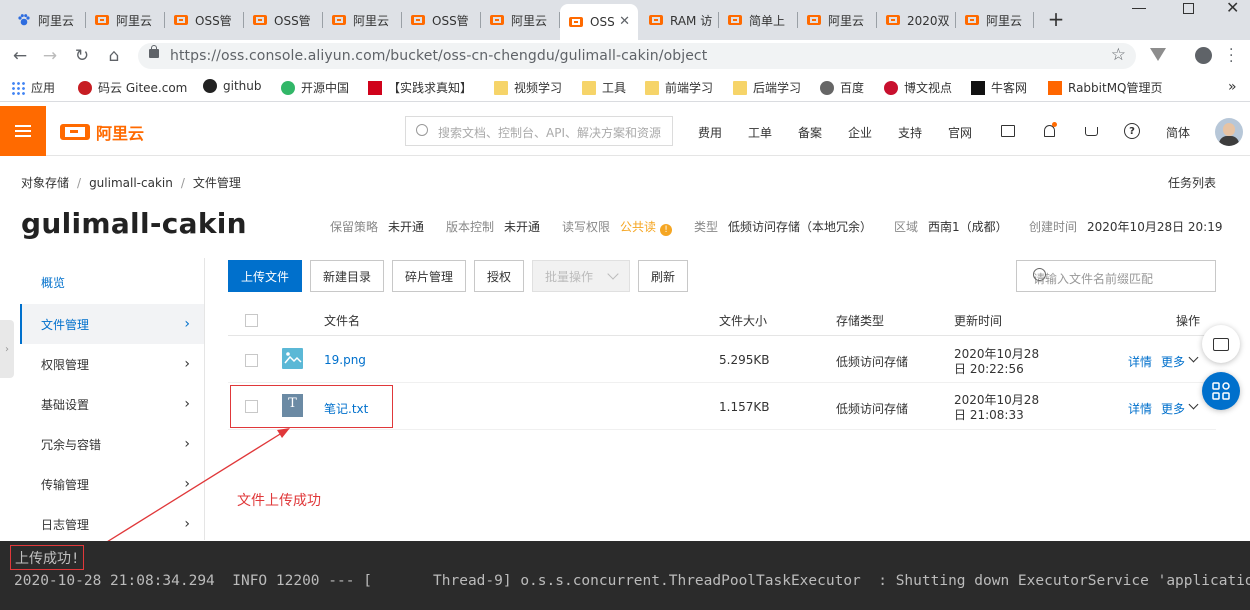 This screenshot has width=1250, height=610. What do you see at coordinates (279, 501) in the screenshot?
I see `annotation-label: 文件上传成功` at bounding box center [279, 501].